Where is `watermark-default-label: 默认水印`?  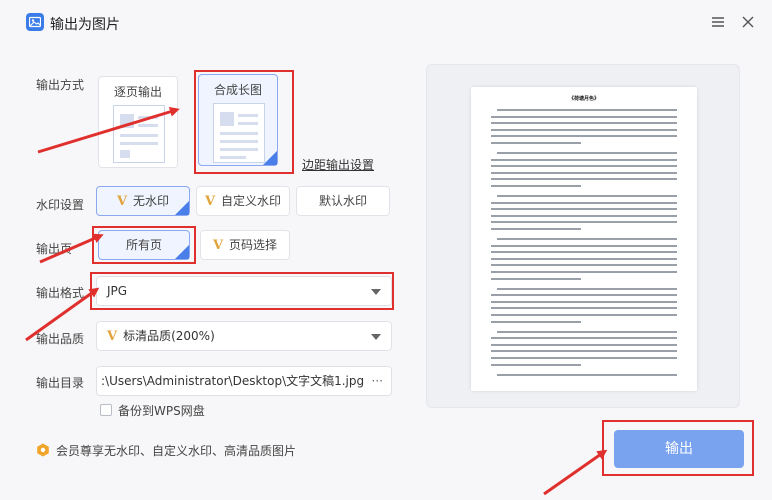
watermark-default-label: 默认水印 is located at coordinates (342, 201).